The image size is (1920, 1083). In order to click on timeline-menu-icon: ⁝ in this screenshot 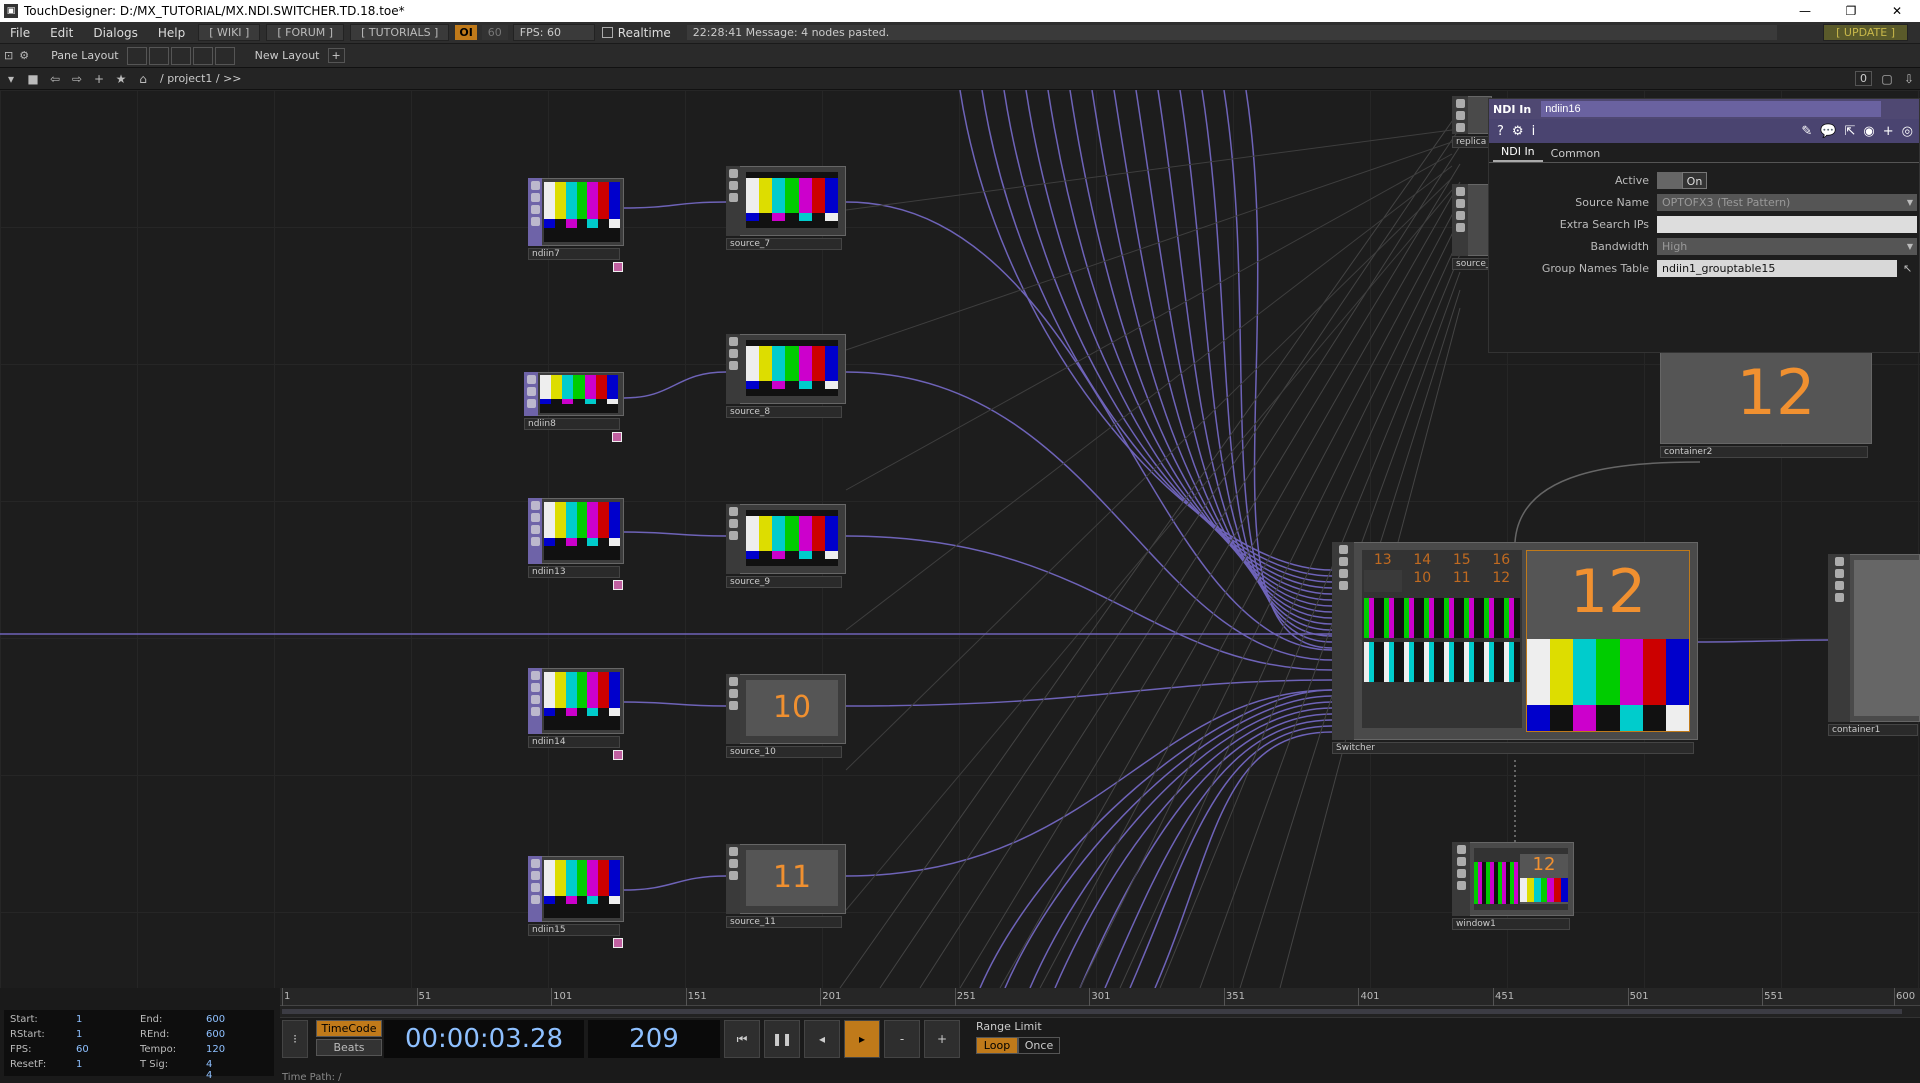, I will do `click(295, 1039)`.